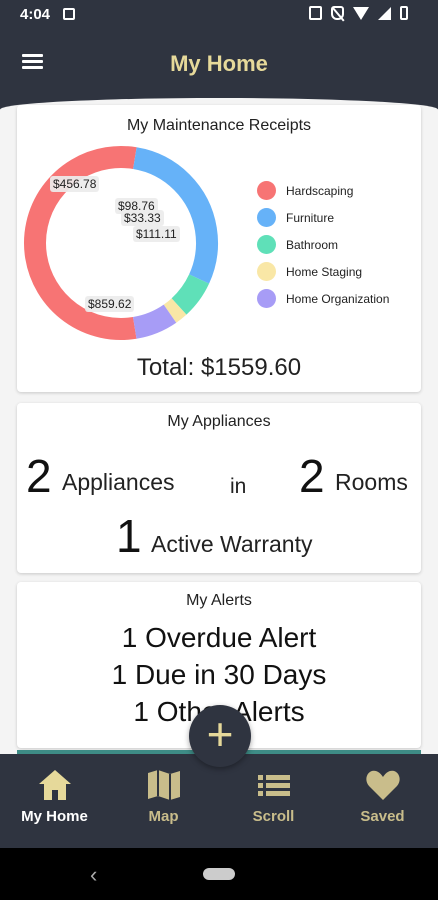 Image resolution: width=438 pixels, height=900 pixels. What do you see at coordinates (129, 536) in the screenshot?
I see `warranty-count: 1` at bounding box center [129, 536].